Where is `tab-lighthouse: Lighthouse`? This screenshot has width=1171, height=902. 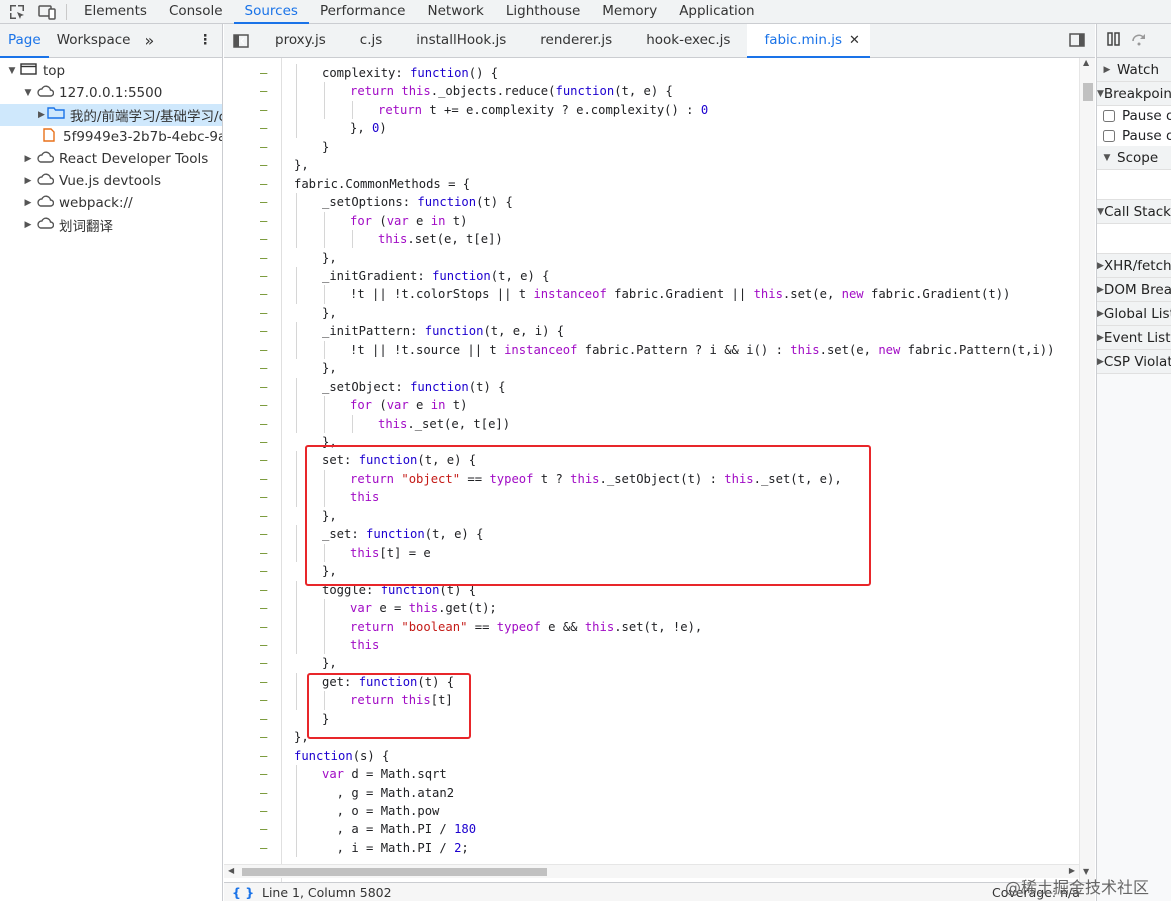 tab-lighthouse: Lighthouse is located at coordinates (543, 12).